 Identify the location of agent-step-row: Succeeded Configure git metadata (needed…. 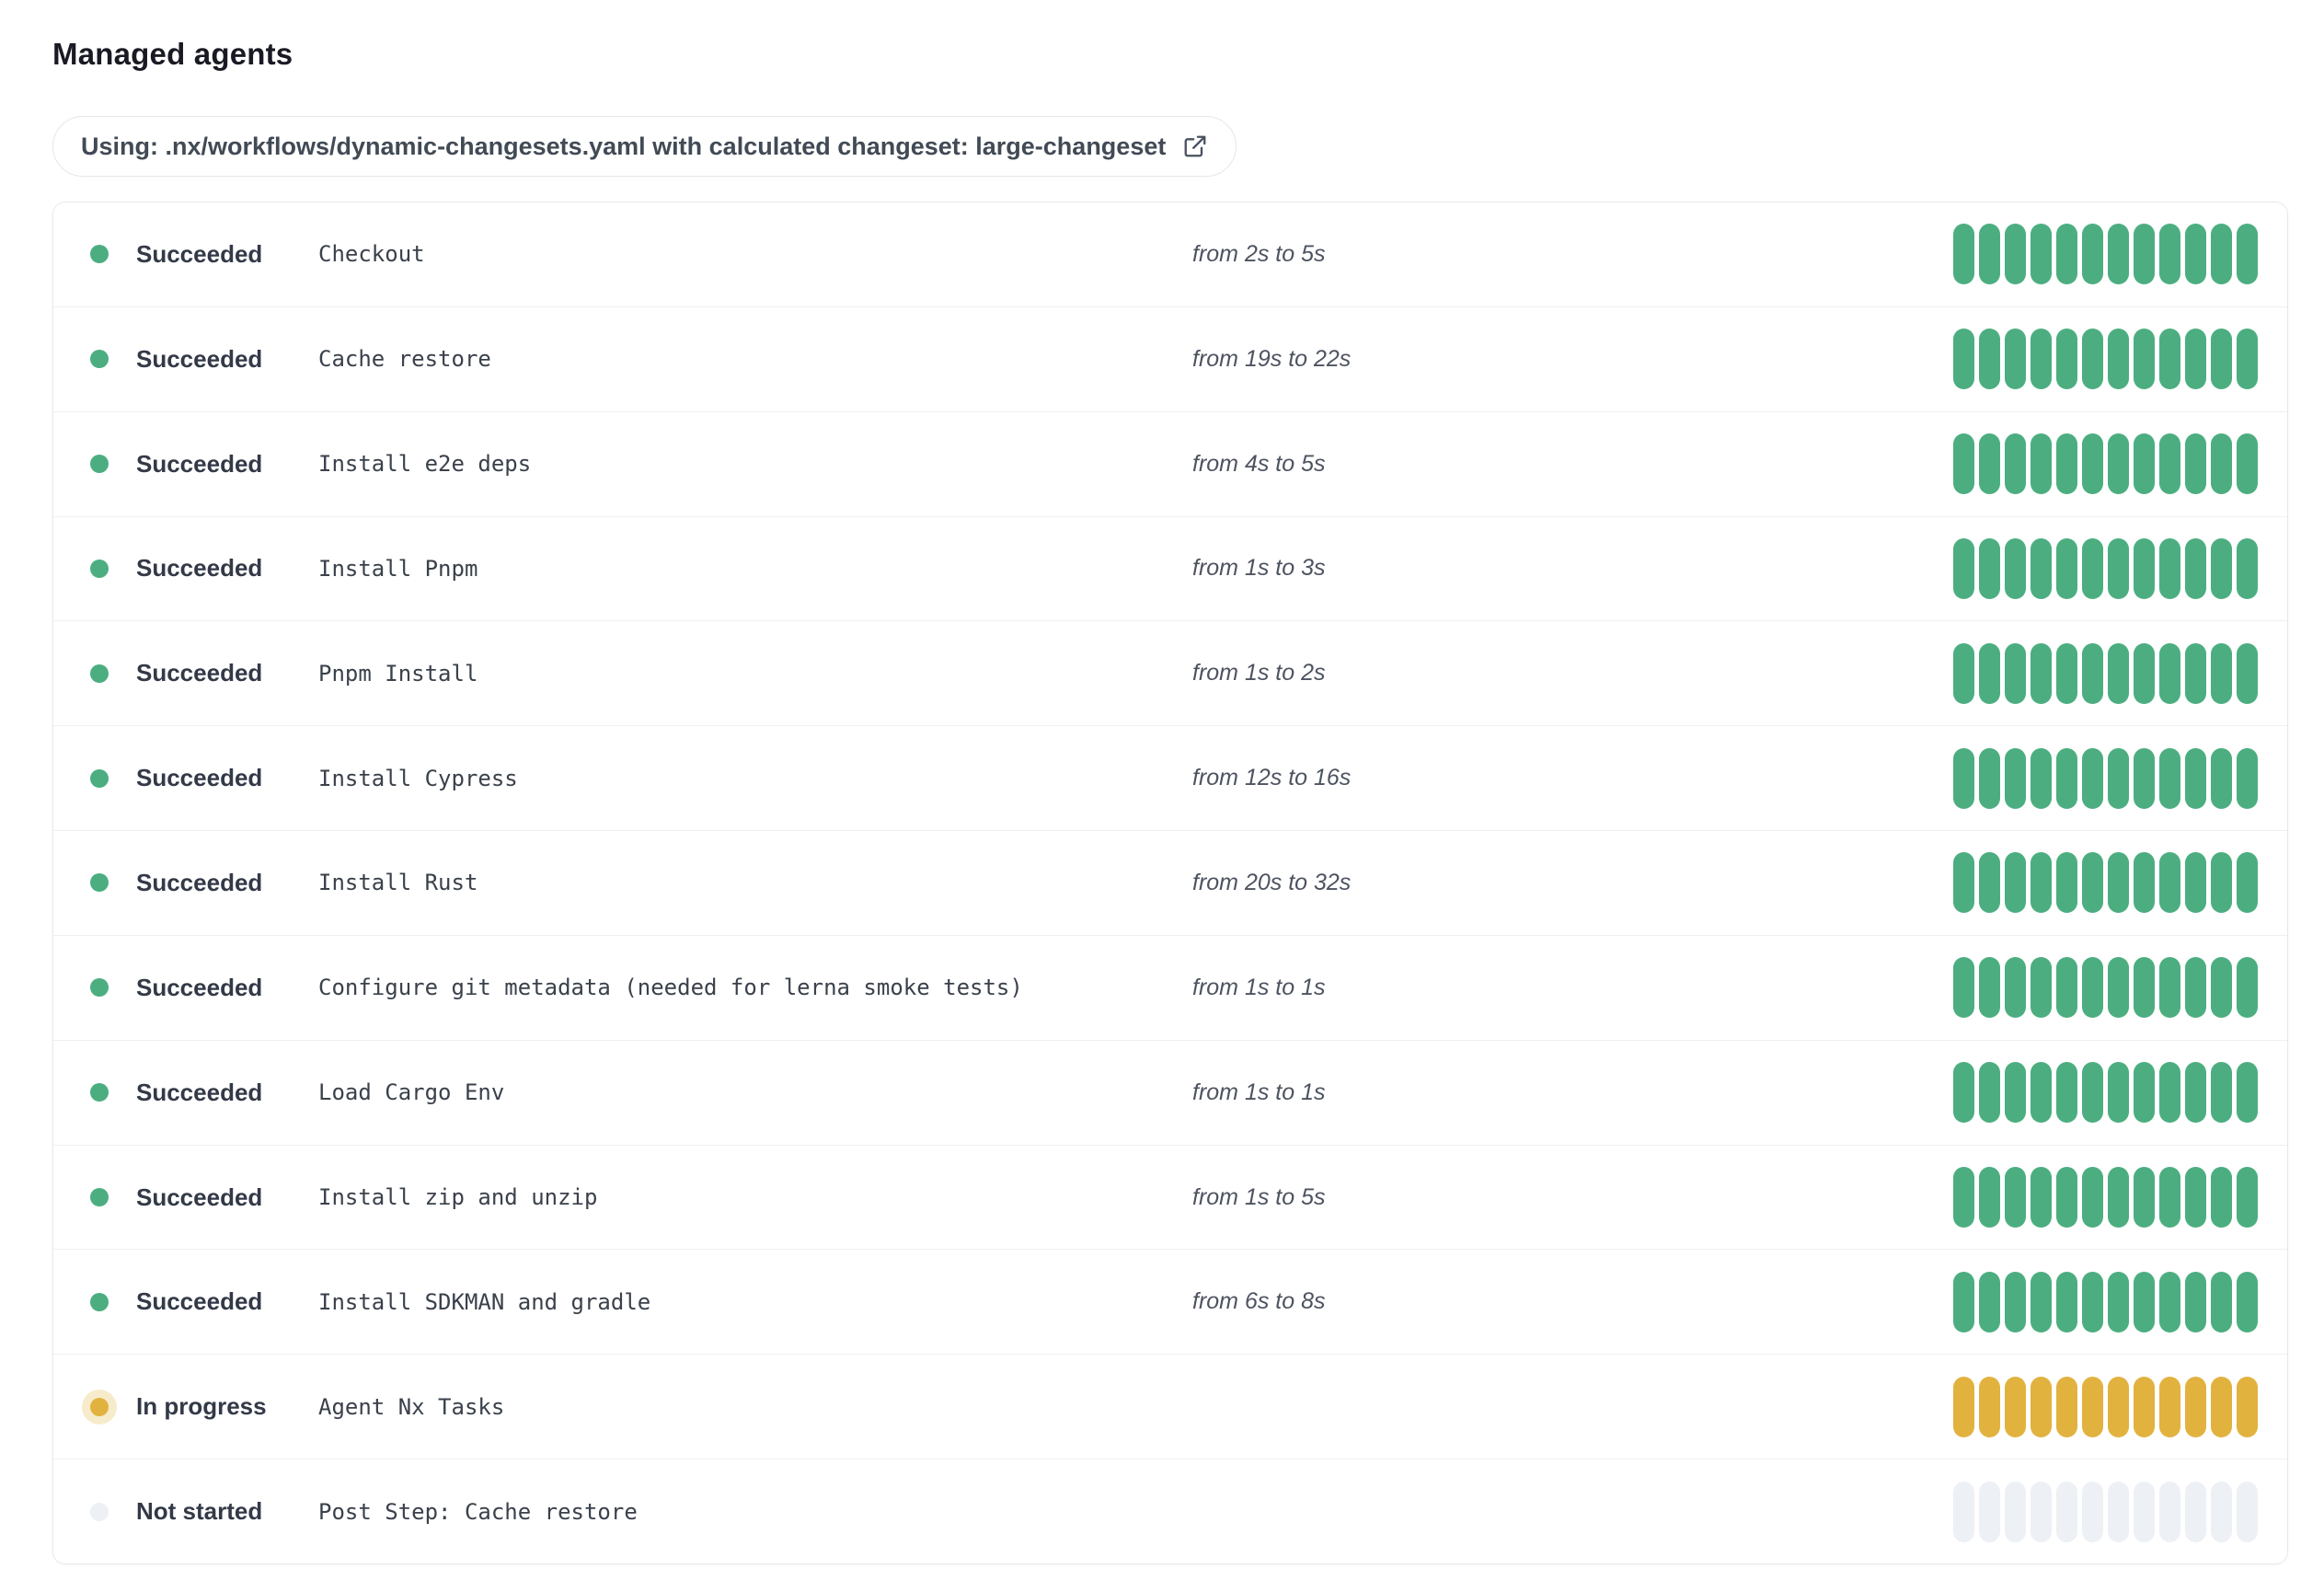
(1170, 987).